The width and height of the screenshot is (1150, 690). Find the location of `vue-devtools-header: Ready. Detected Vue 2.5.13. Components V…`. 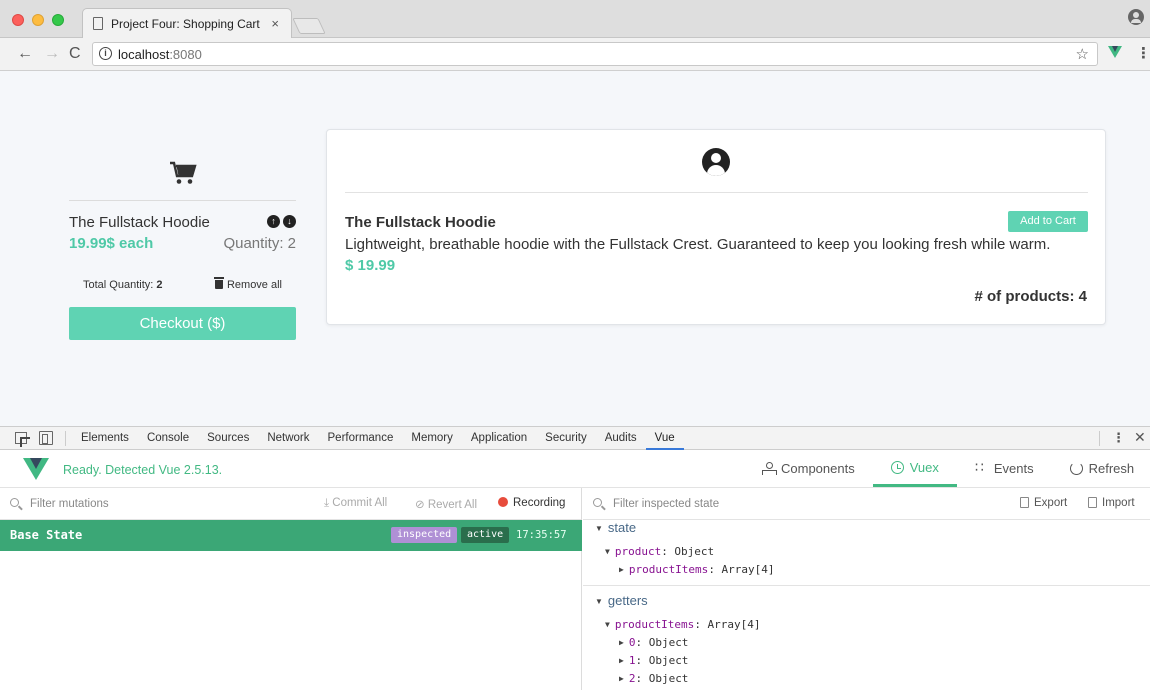

vue-devtools-header: Ready. Detected Vue 2.5.13. Components V… is located at coordinates (575, 469).